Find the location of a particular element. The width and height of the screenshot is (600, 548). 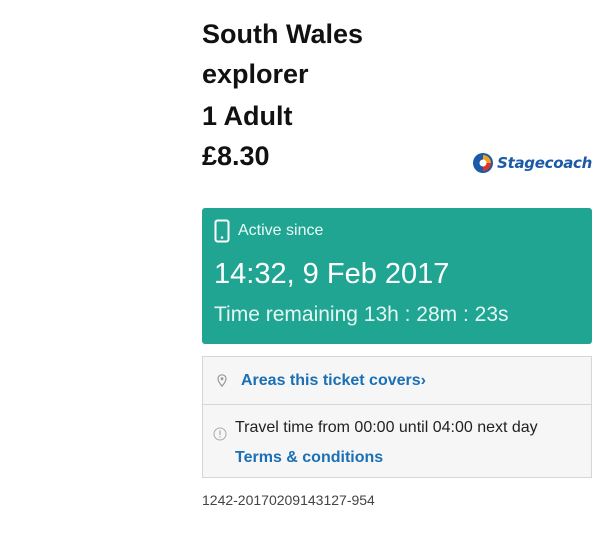

operator-logo: Stagecoach is located at coordinates (532, 163).